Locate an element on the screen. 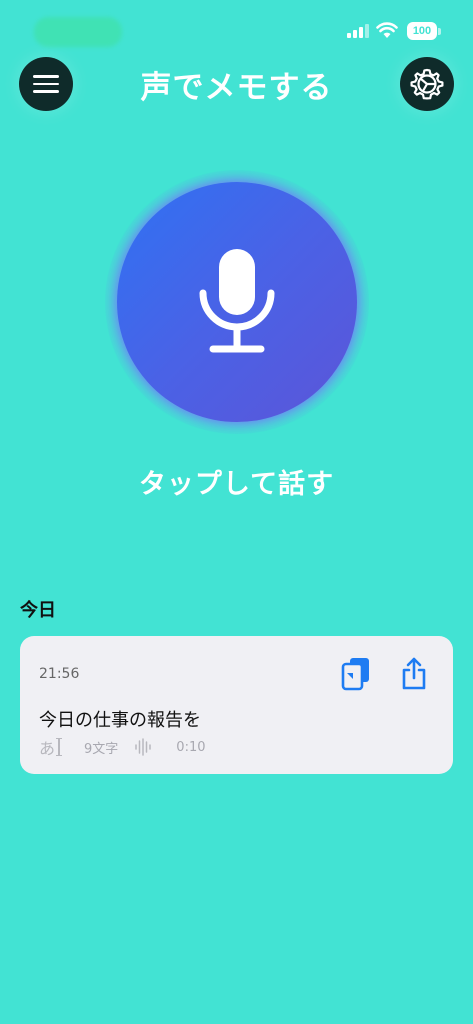  gear-icon is located at coordinates (427, 84).